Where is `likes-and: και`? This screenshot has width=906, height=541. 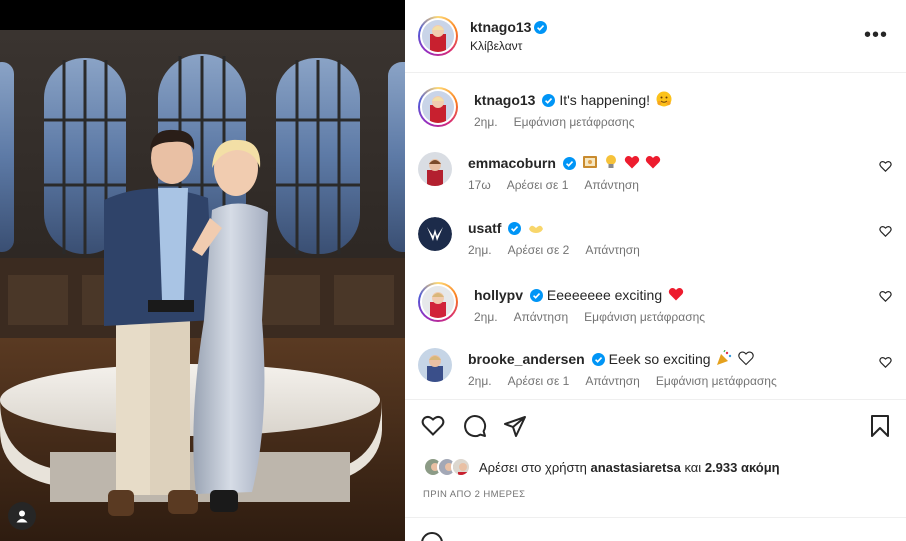
likes-and: και is located at coordinates (693, 467).